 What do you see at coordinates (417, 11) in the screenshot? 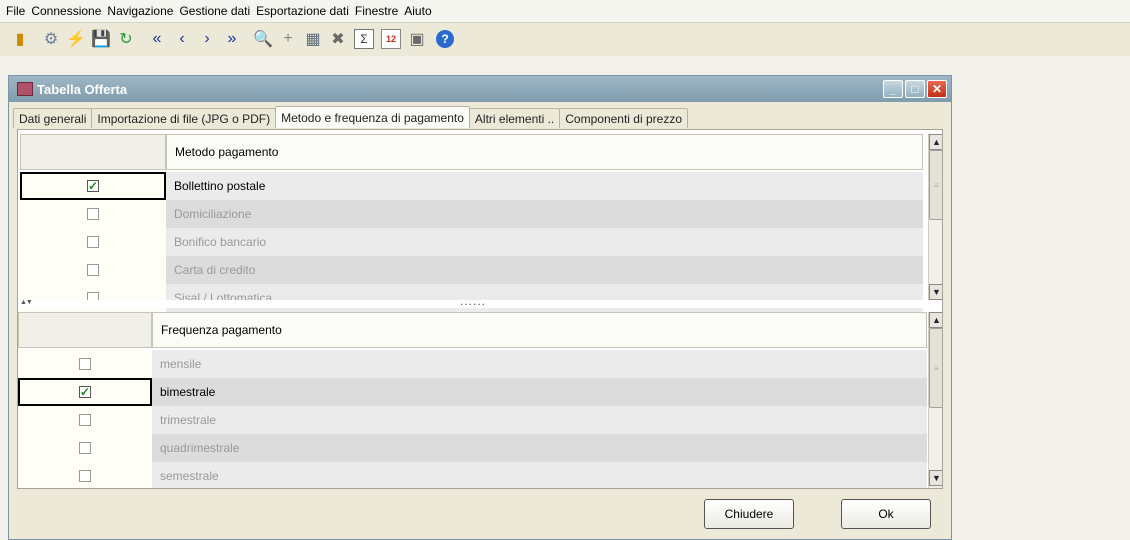
I see `menu-aiuto: Aiuto` at bounding box center [417, 11].